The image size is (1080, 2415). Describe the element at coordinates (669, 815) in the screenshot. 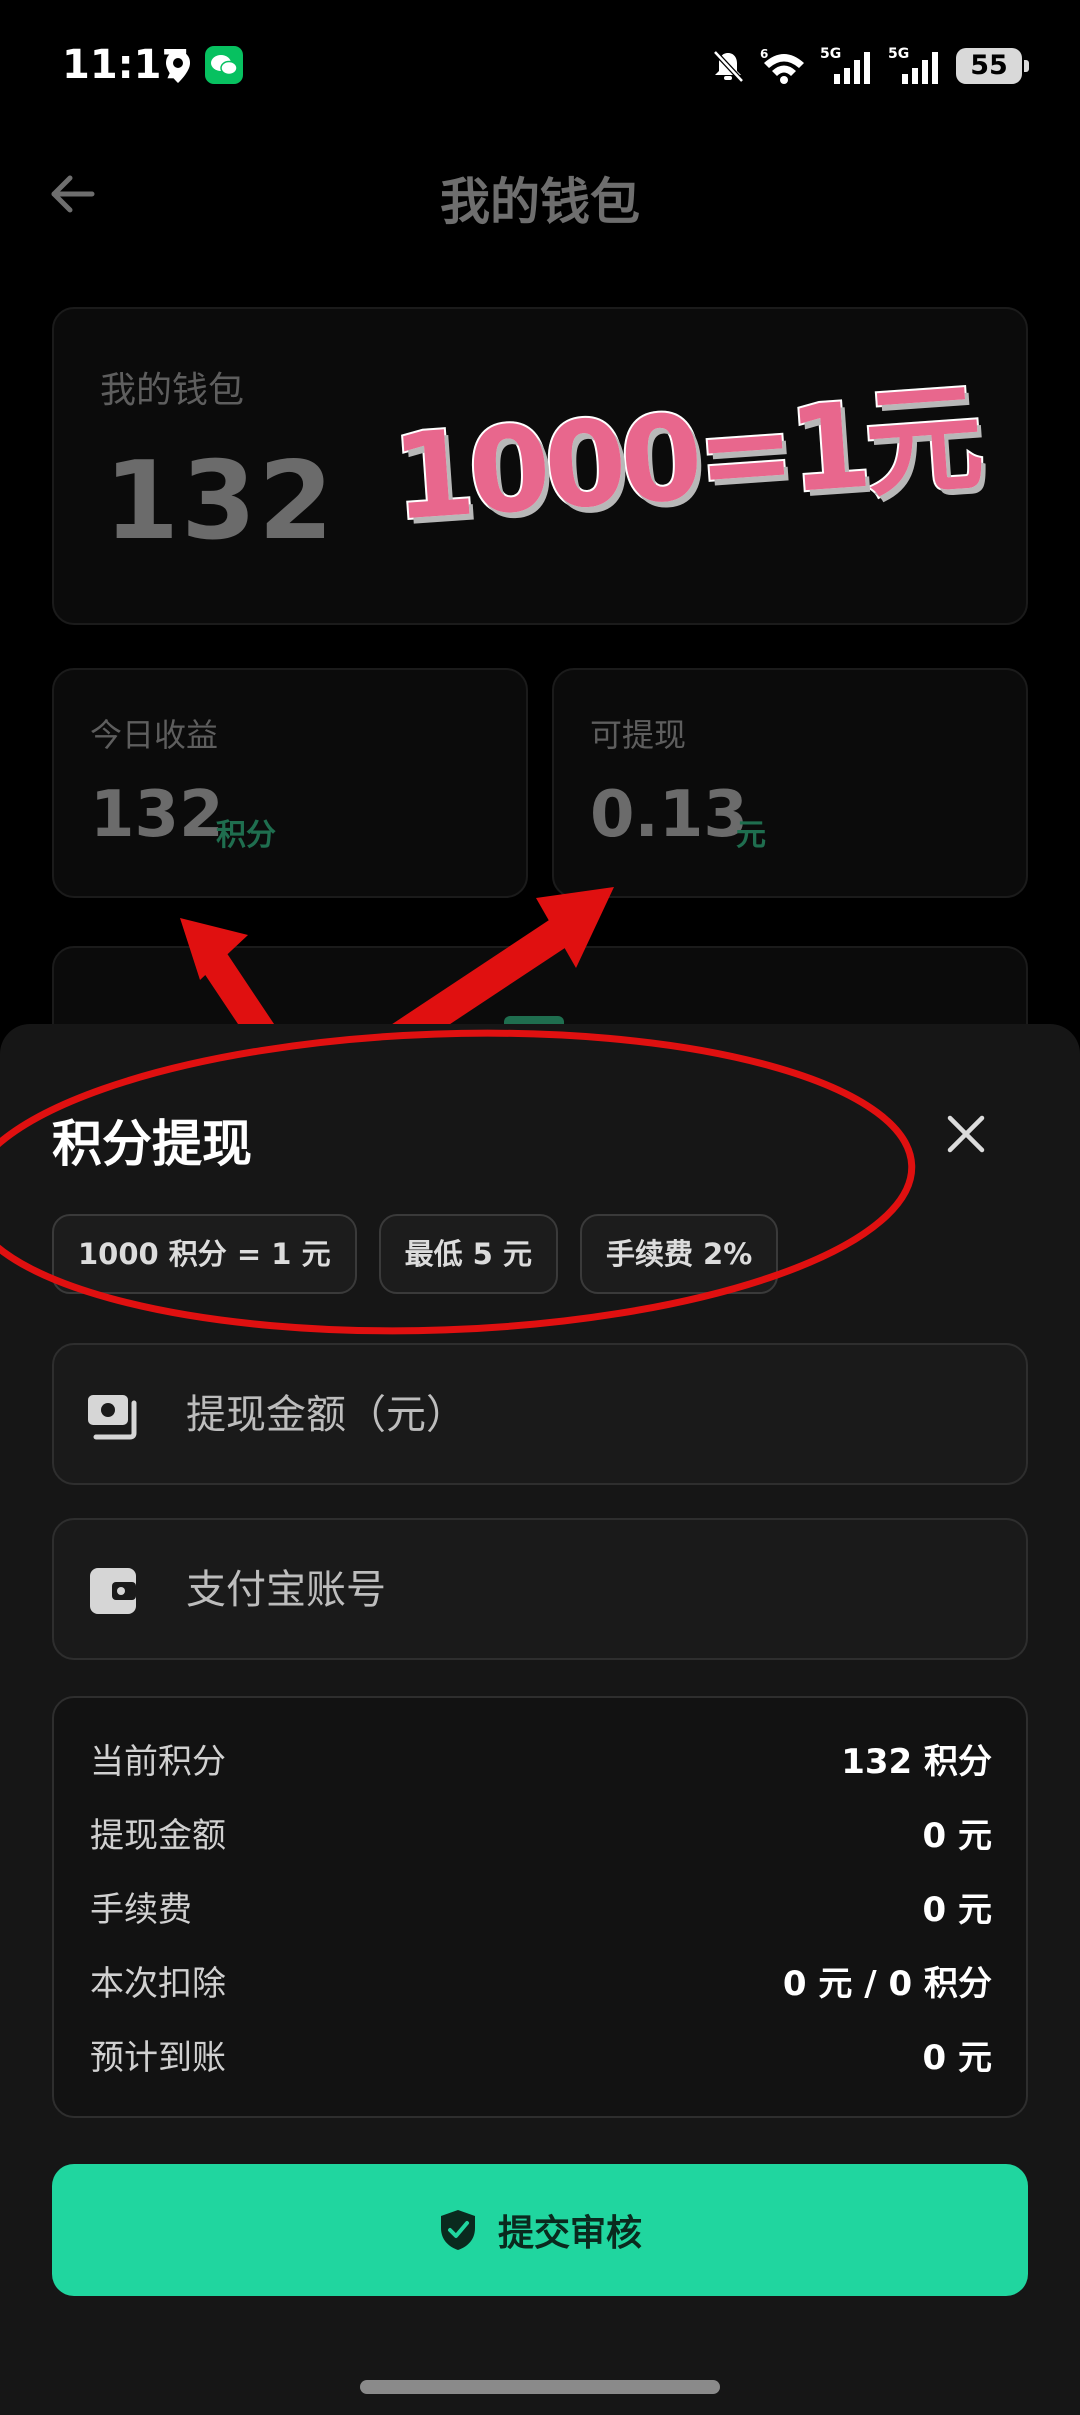

I see `withdrawable-value: 0.13` at that location.